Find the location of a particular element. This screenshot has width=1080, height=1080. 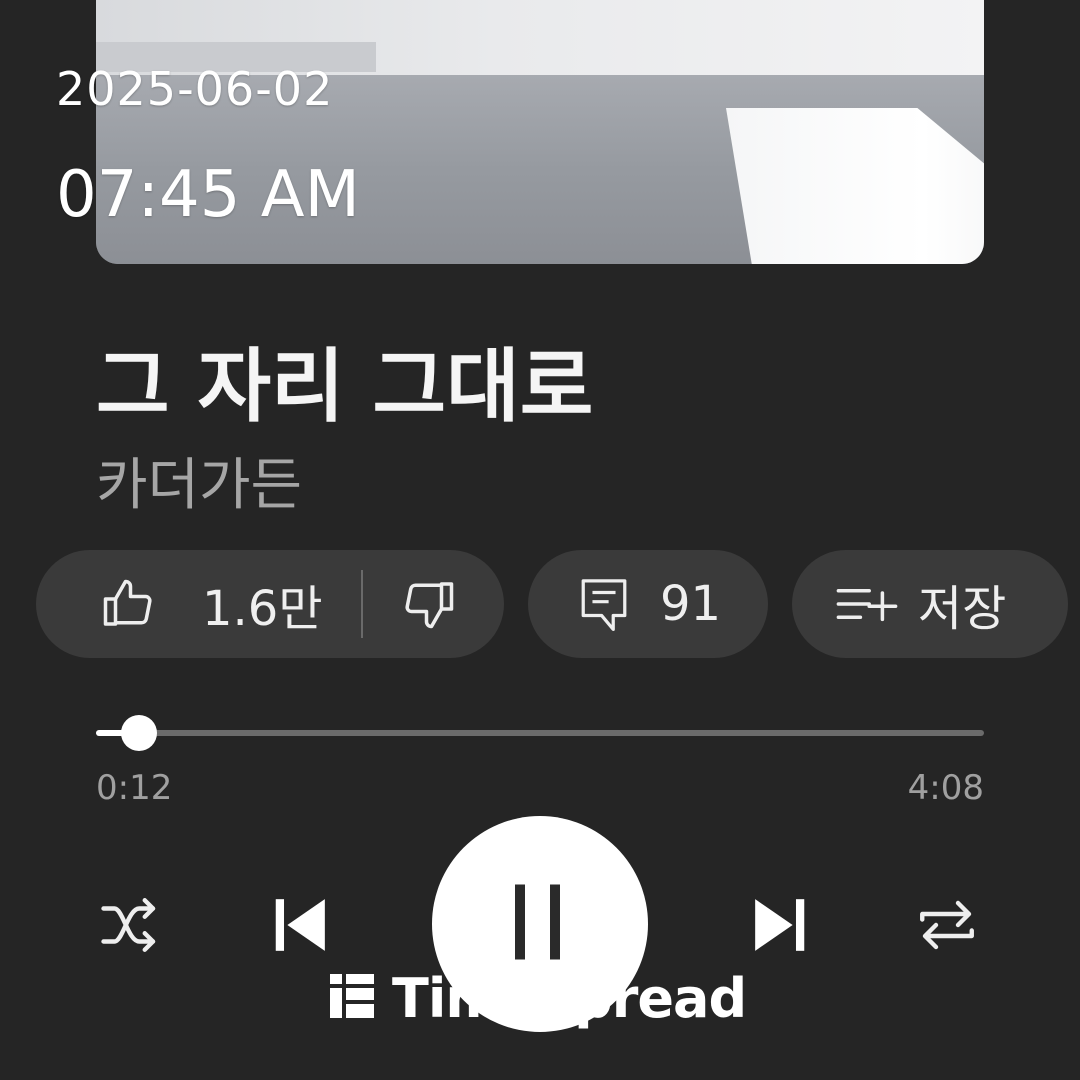

watermark-logo-icon is located at coordinates (352, 998).